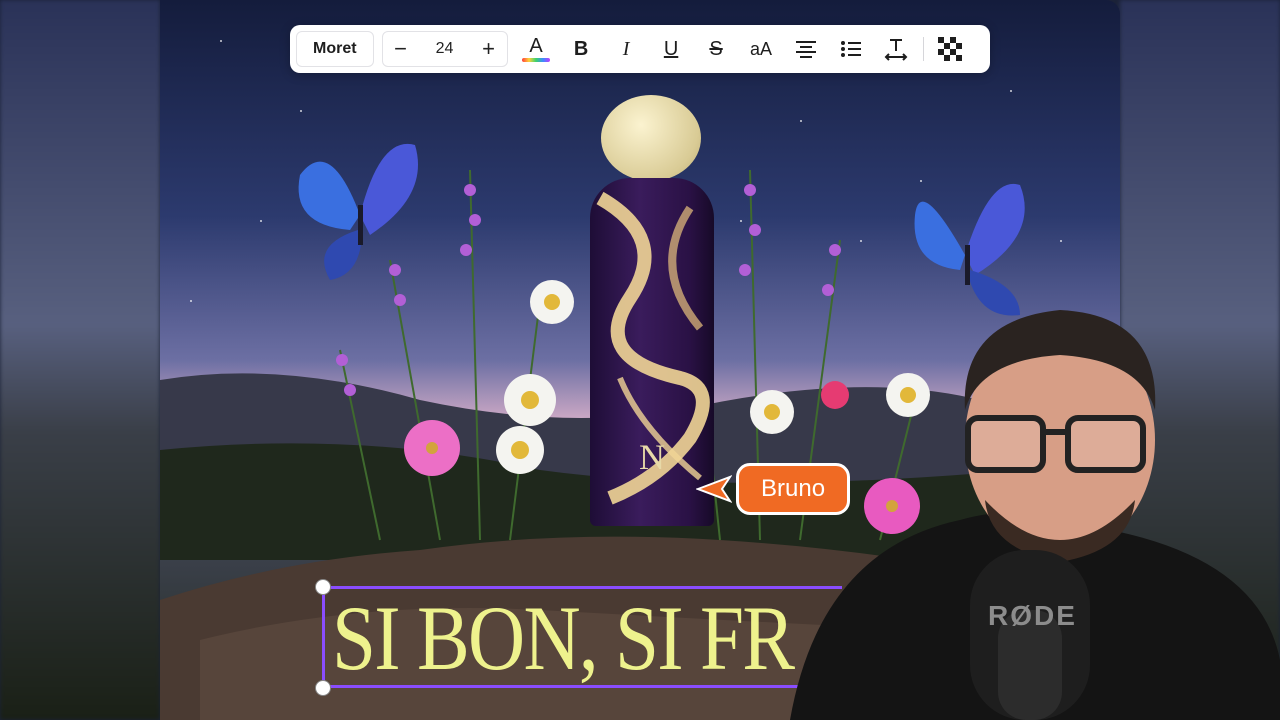  Describe the element at coordinates (652, 457) in the screenshot. I see `bottle-monogram: N` at that location.